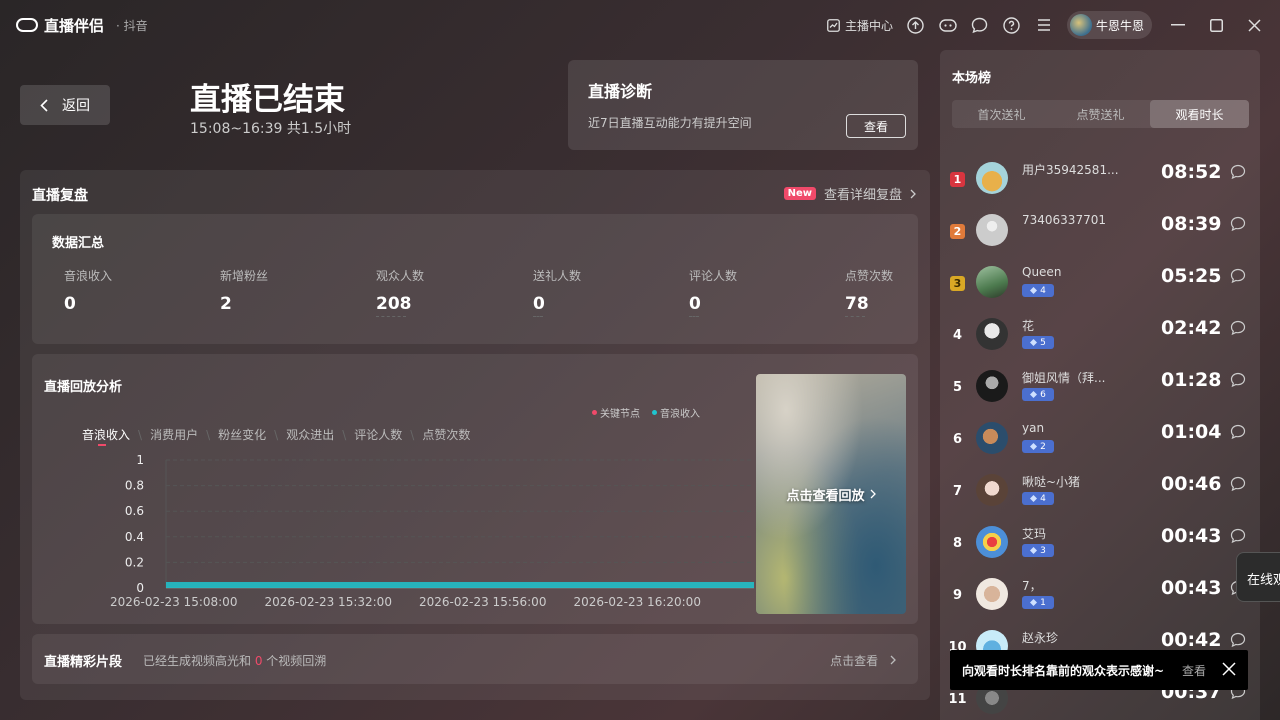  What do you see at coordinates (1216, 25) in the screenshot?
I see `maximize-icon` at bounding box center [1216, 25].